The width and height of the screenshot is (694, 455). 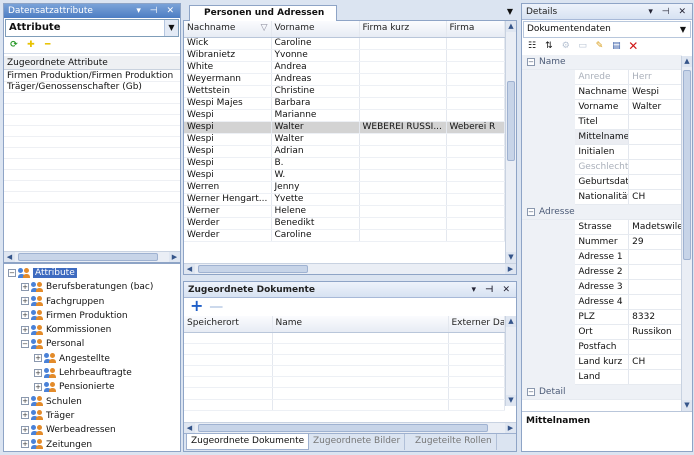 What do you see at coordinates (360, 324) in the screenshot?
I see `column-header-name: Name` at bounding box center [360, 324].